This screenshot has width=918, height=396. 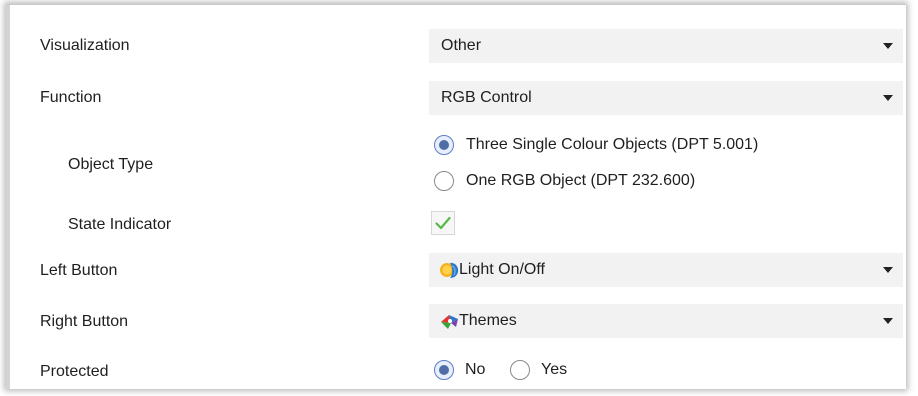 What do you see at coordinates (120, 224) in the screenshot?
I see `state-indicator-label: State Indicator` at bounding box center [120, 224].